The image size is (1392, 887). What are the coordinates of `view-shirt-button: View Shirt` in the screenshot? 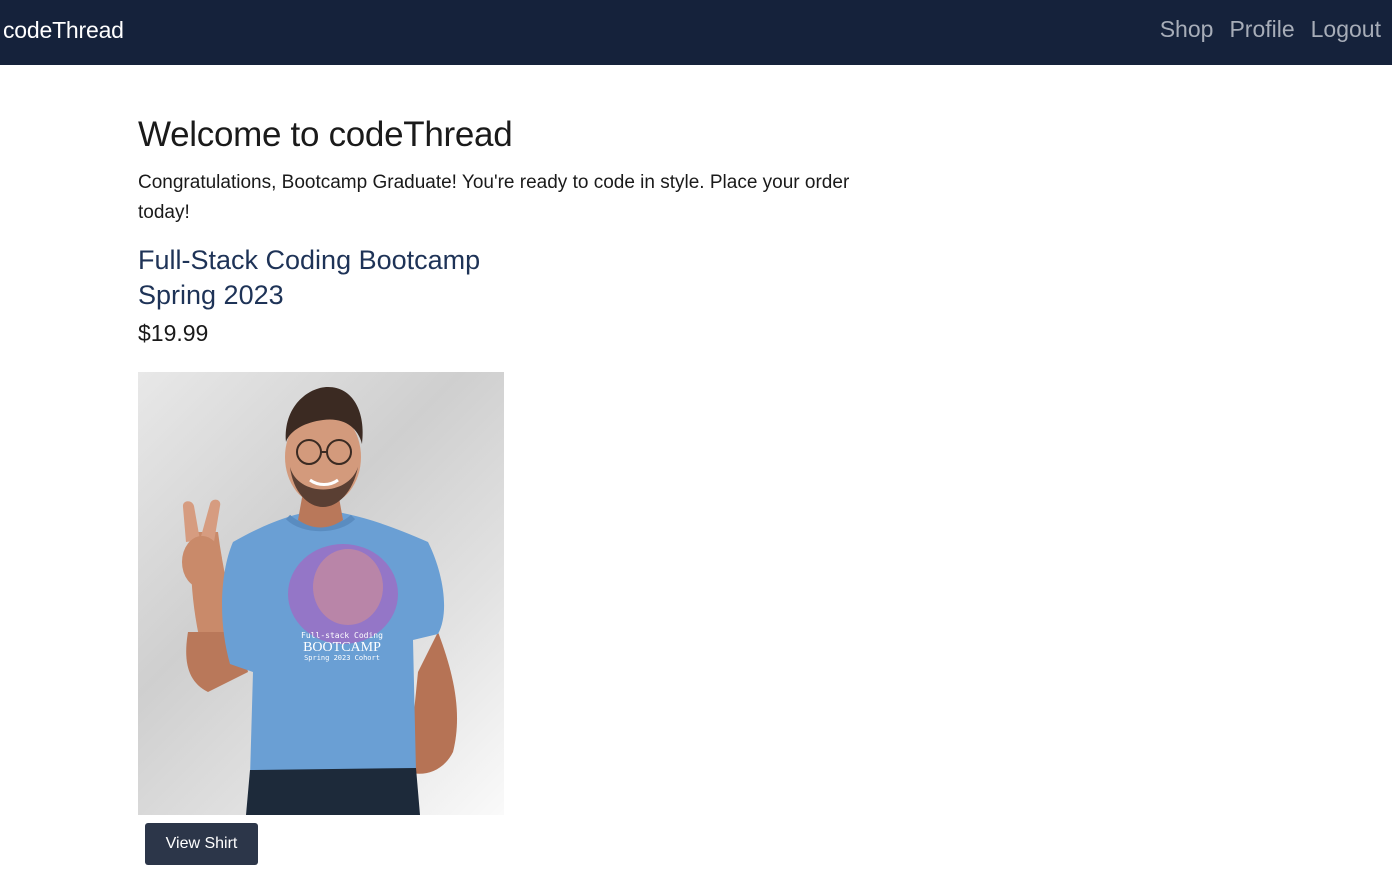 It's located at (201, 844).